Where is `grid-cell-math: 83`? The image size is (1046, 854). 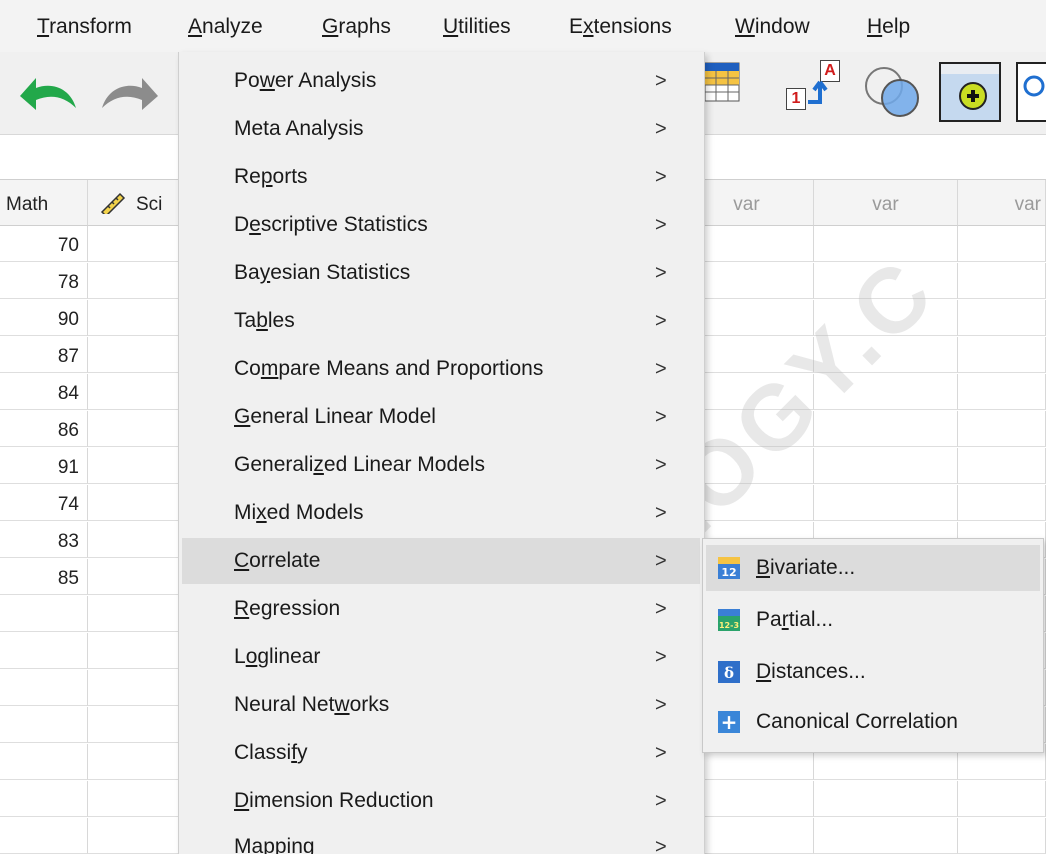 grid-cell-math: 83 is located at coordinates (44, 540).